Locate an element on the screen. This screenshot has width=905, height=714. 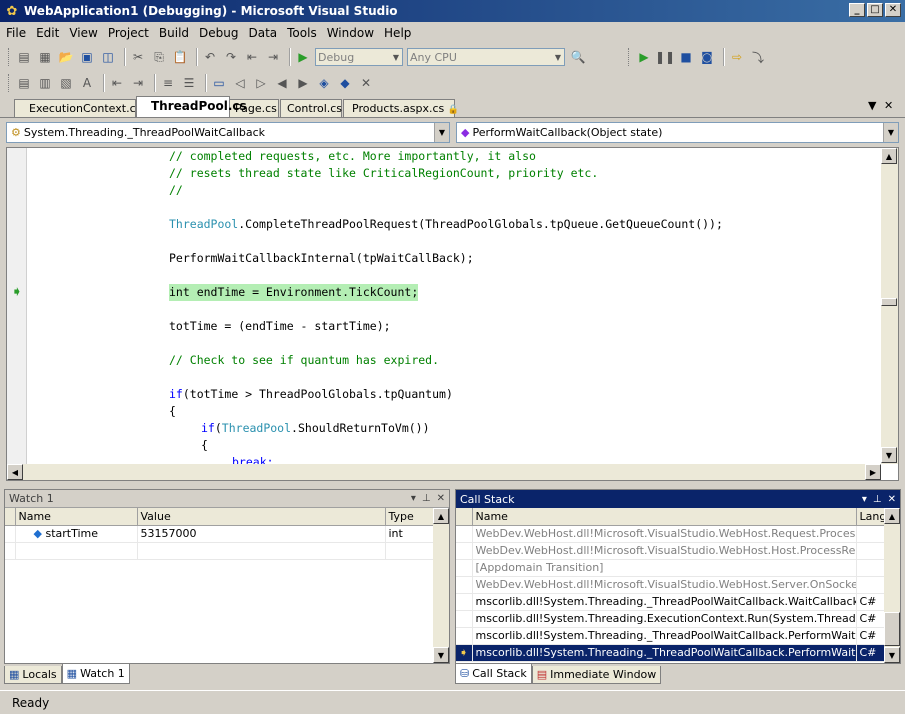
close-button: ✕ is located at coordinates (893, 10).